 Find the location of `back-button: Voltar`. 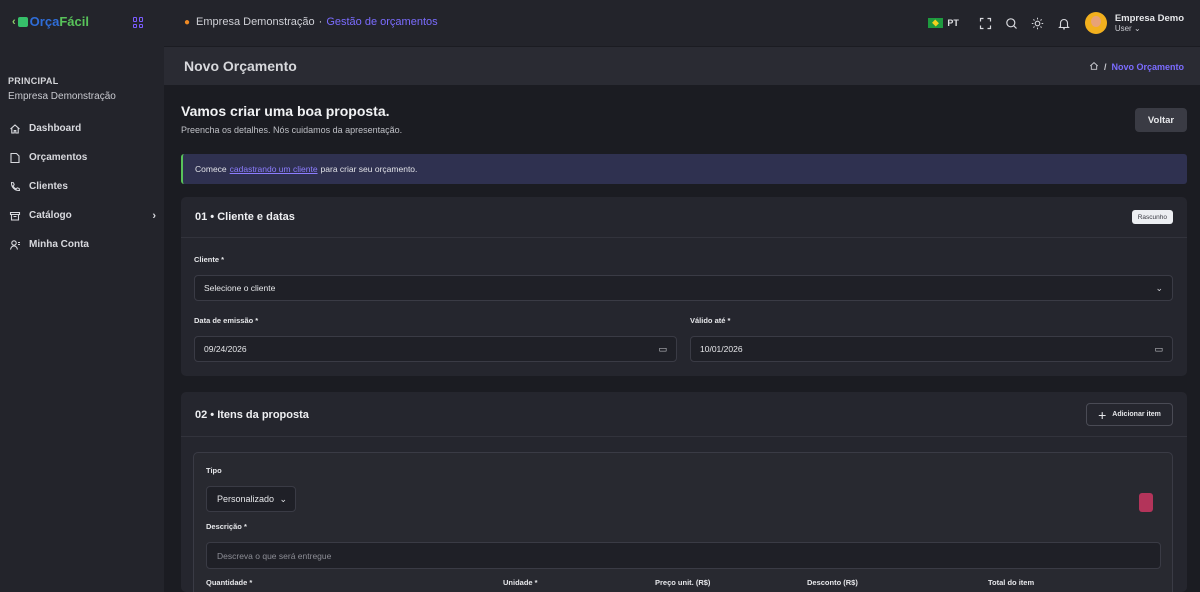

back-button: Voltar is located at coordinates (1161, 120).